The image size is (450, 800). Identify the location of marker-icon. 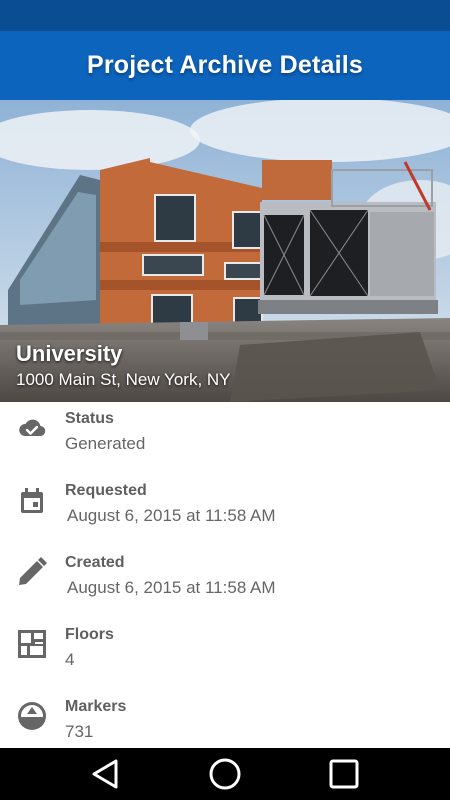
(32, 716).